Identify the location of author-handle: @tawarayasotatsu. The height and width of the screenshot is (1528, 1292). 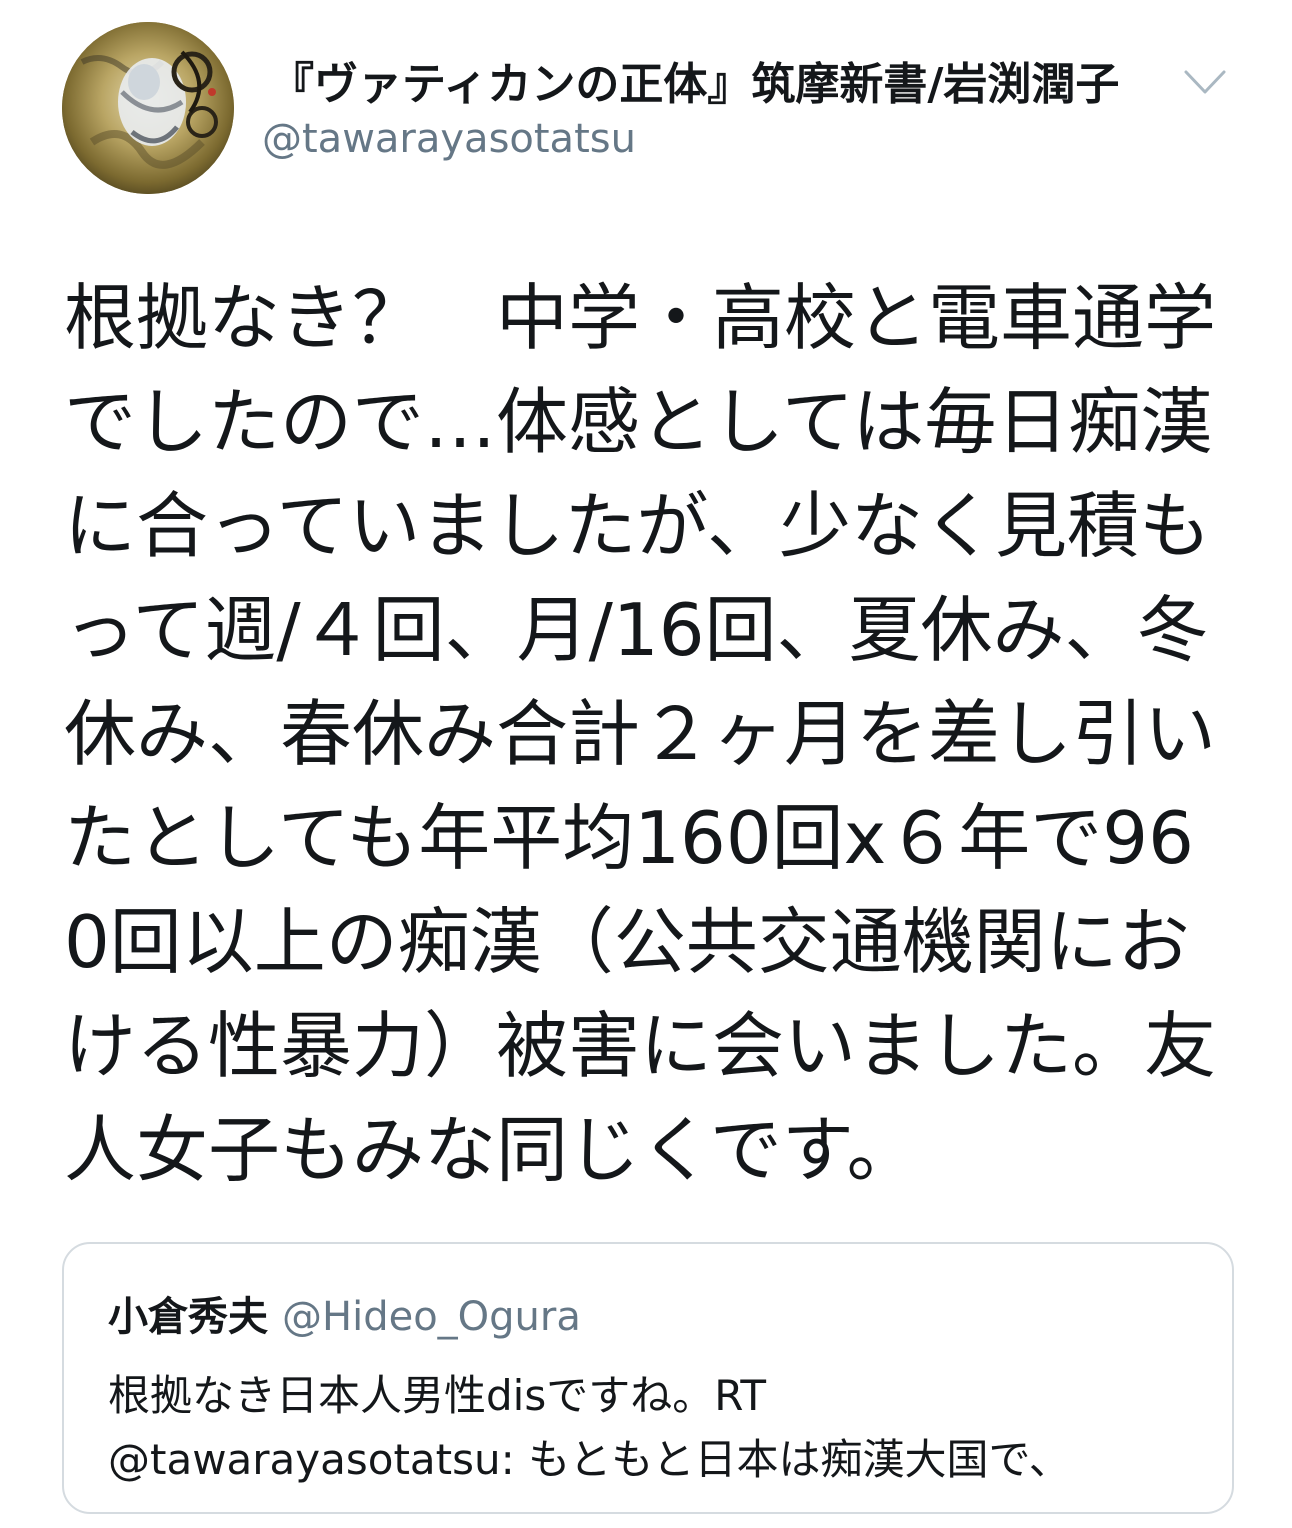
(449, 139).